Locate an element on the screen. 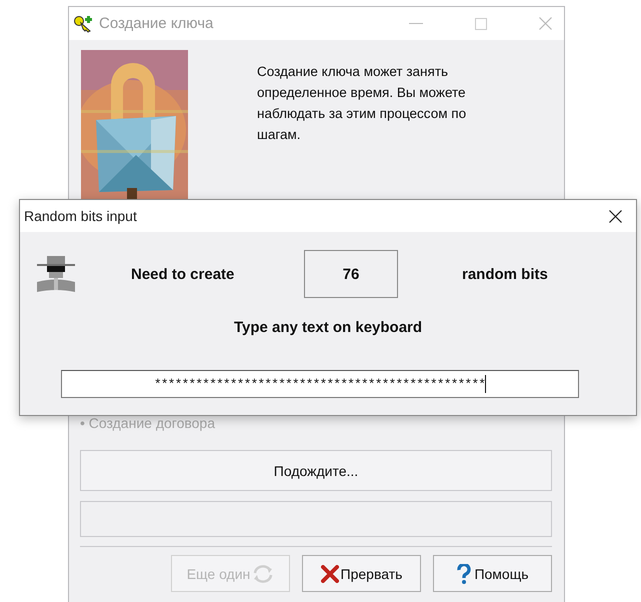 Image resolution: width=641 pixels, height=602 pixels. spy-icon is located at coordinates (56, 274).